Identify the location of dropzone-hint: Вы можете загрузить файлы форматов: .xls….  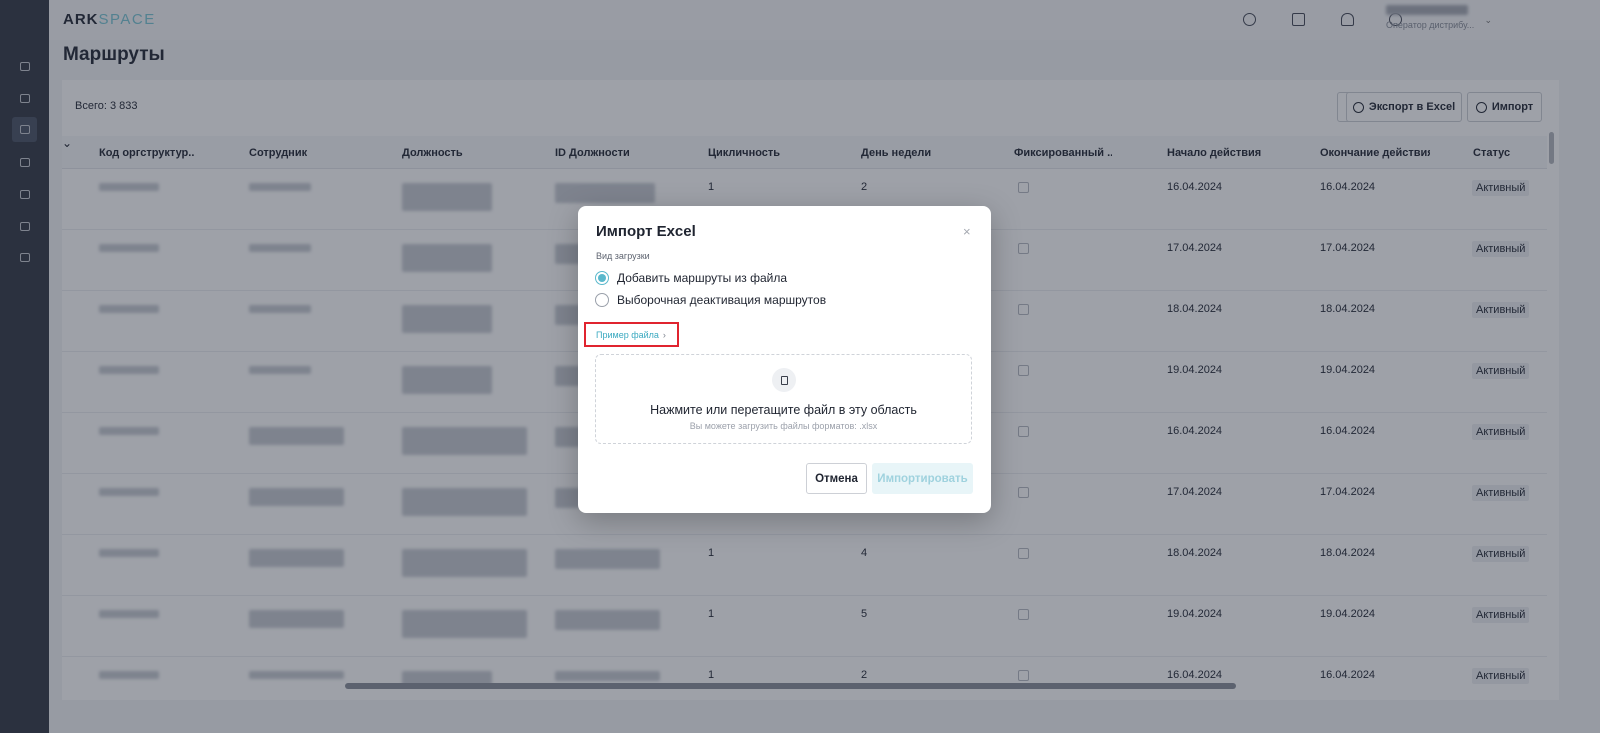
(783, 426).